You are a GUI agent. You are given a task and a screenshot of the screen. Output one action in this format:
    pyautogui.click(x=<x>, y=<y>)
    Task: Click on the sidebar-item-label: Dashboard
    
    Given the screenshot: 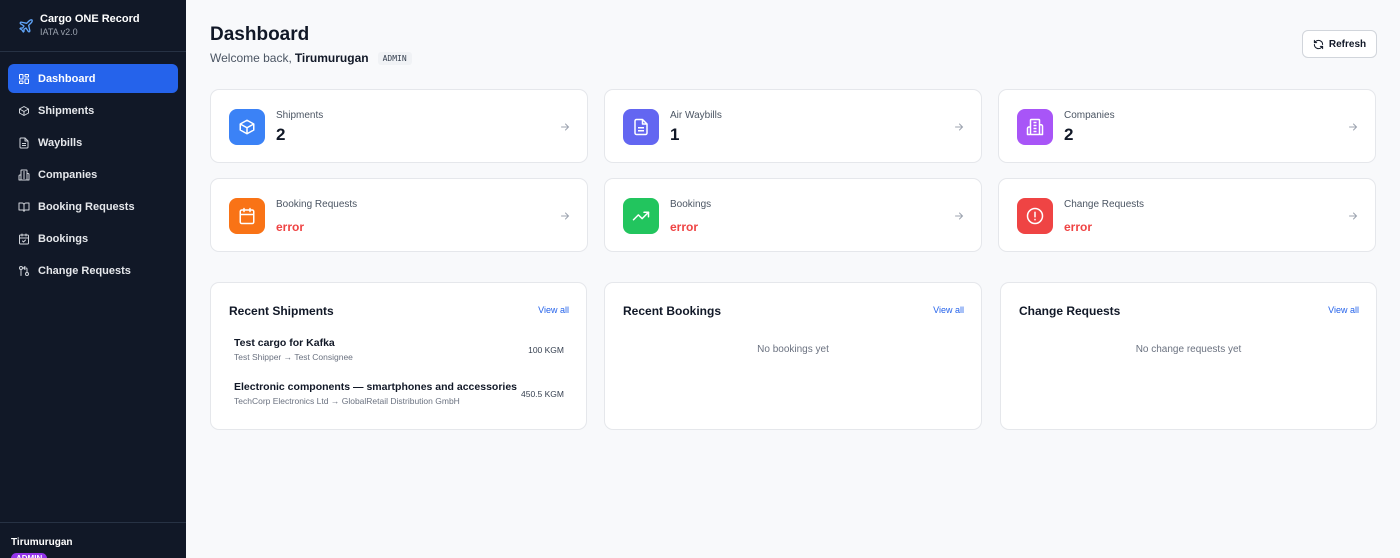 What is the action you would take?
    pyautogui.click(x=67, y=78)
    